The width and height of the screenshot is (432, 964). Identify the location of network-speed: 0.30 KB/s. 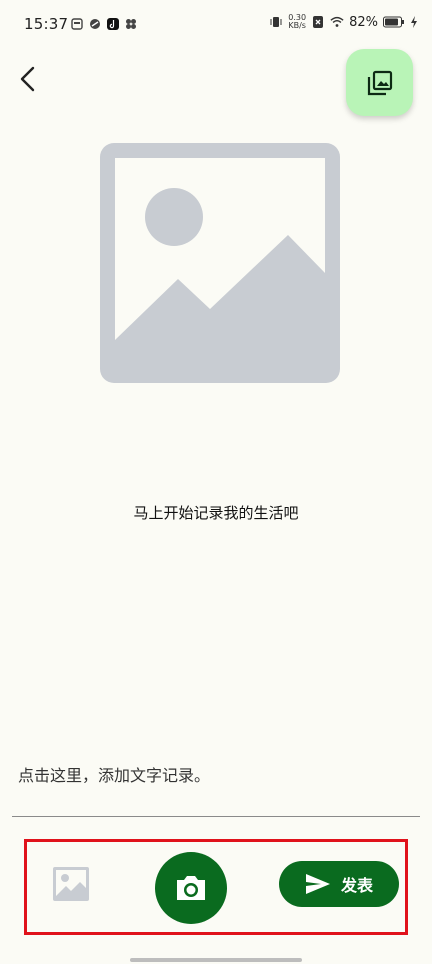
(297, 22).